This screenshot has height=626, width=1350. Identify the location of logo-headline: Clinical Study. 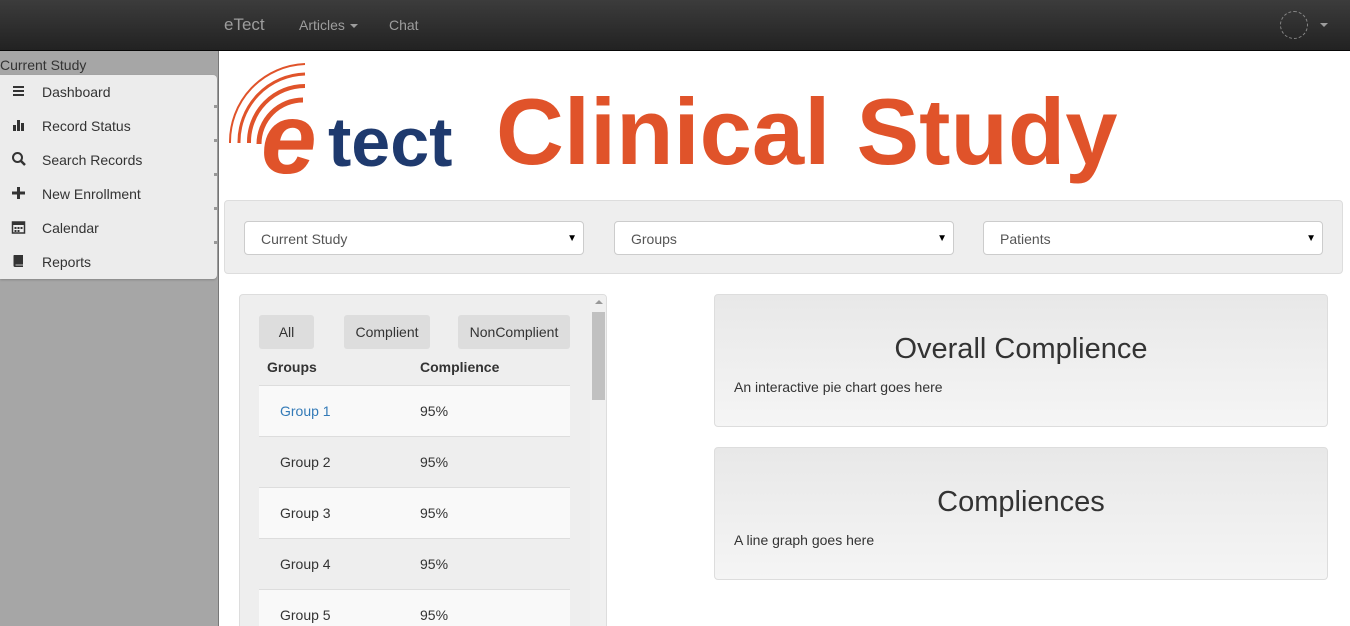
(807, 131).